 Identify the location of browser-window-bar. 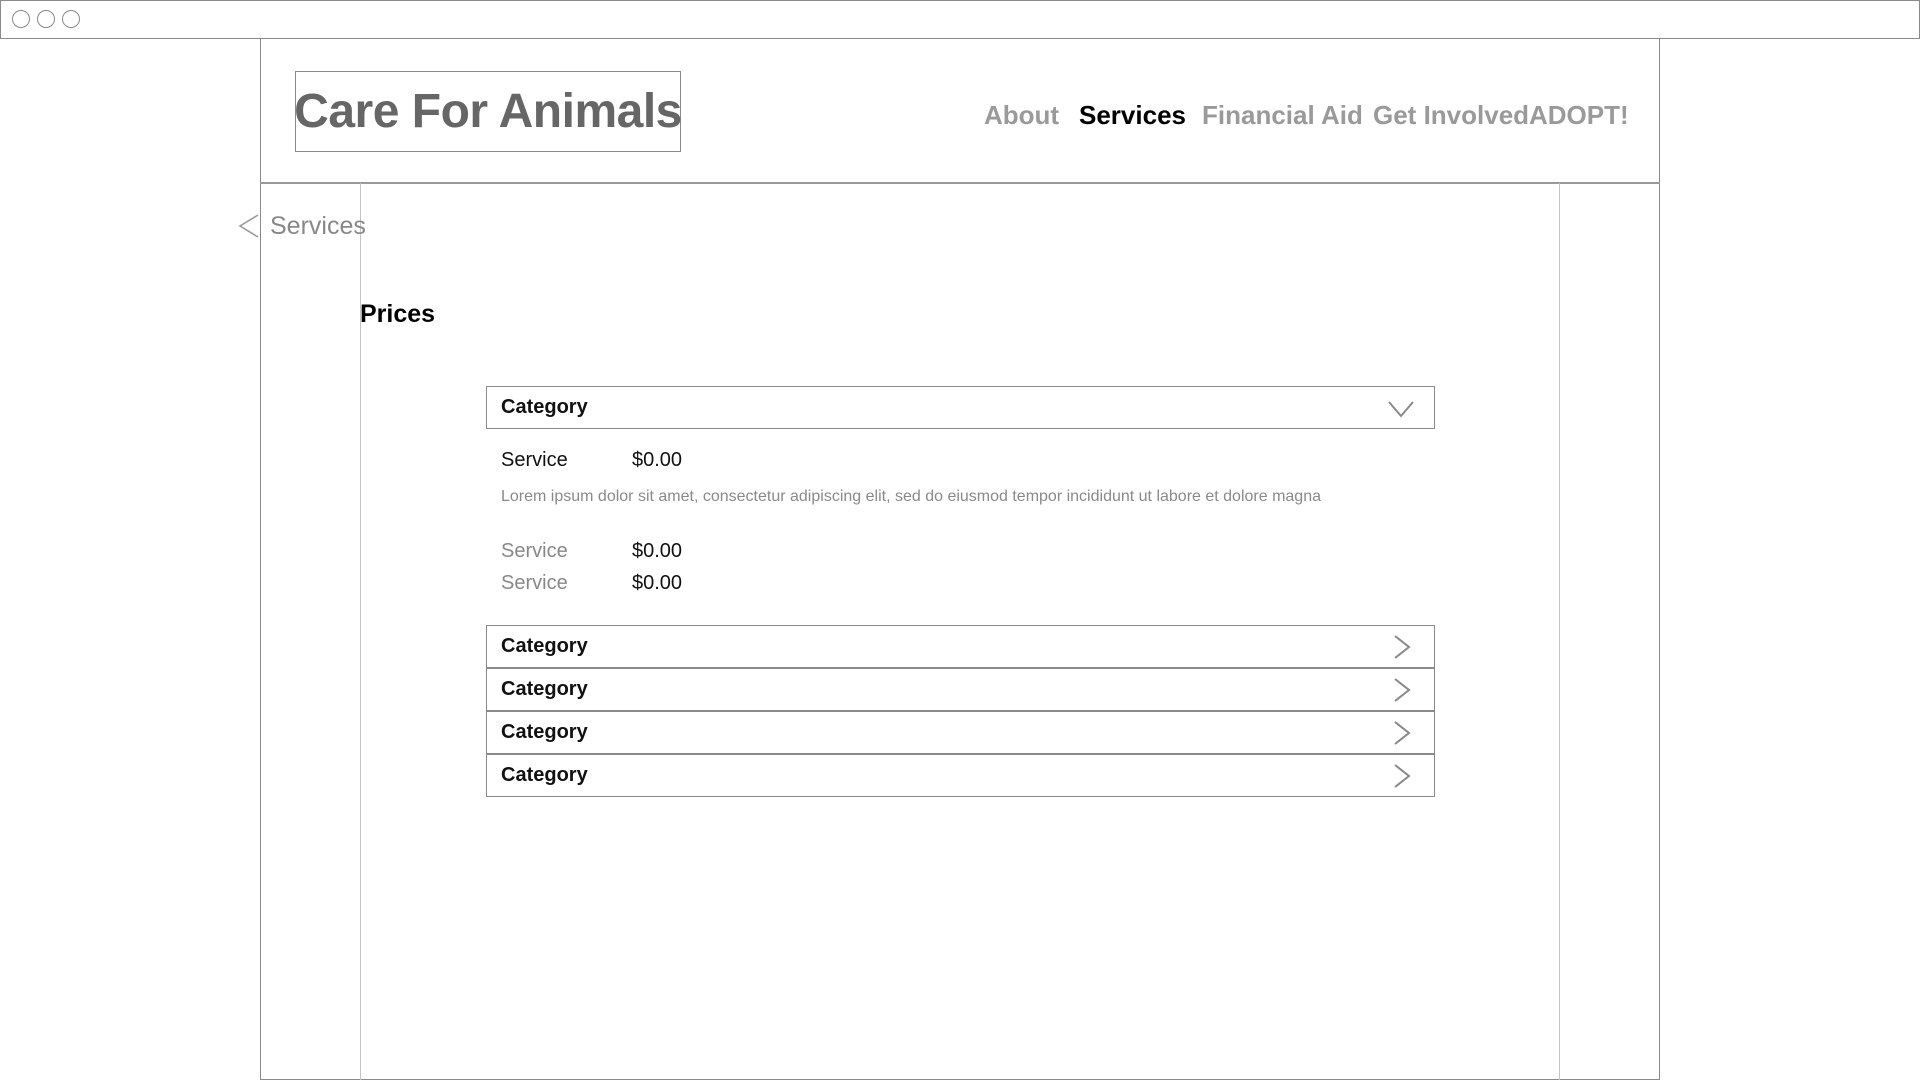
(960, 19).